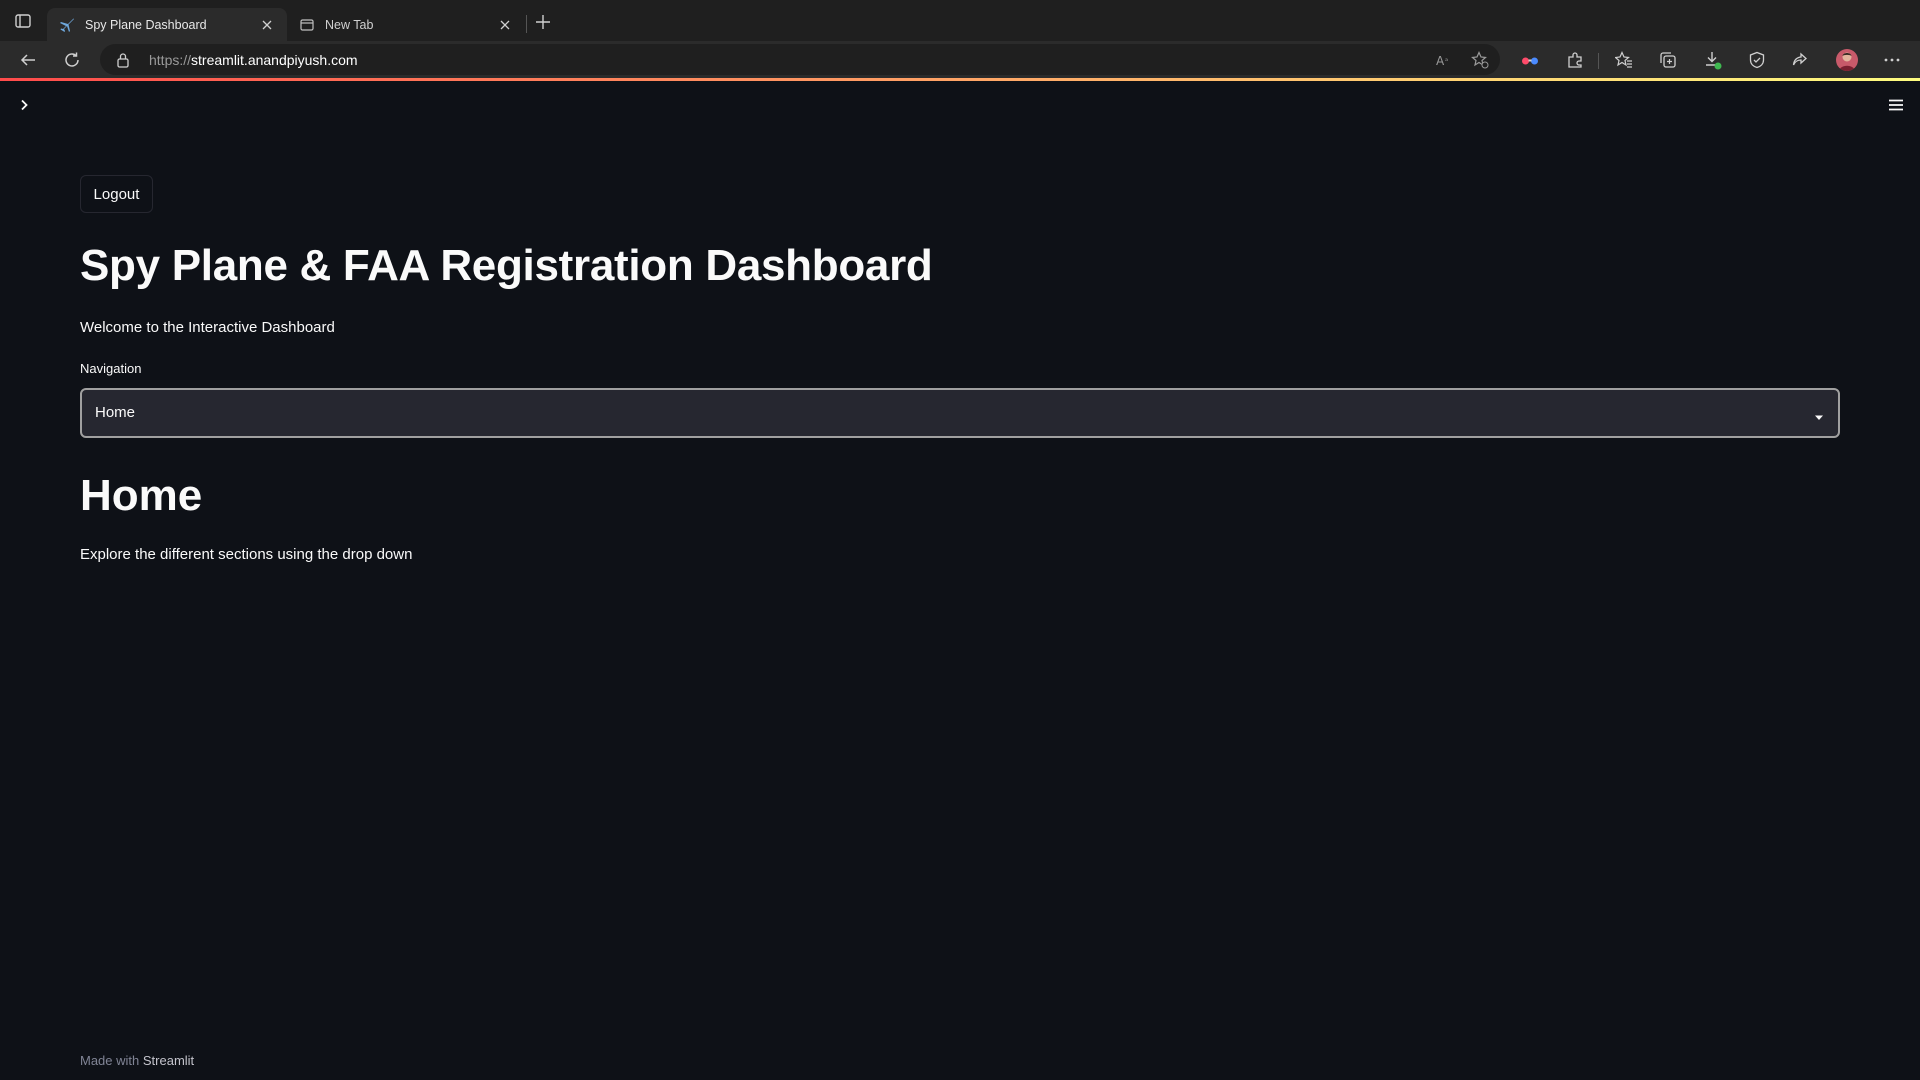 The height and width of the screenshot is (1080, 1920). What do you see at coordinates (23, 21) in the screenshot?
I see `tab-actions-icon` at bounding box center [23, 21].